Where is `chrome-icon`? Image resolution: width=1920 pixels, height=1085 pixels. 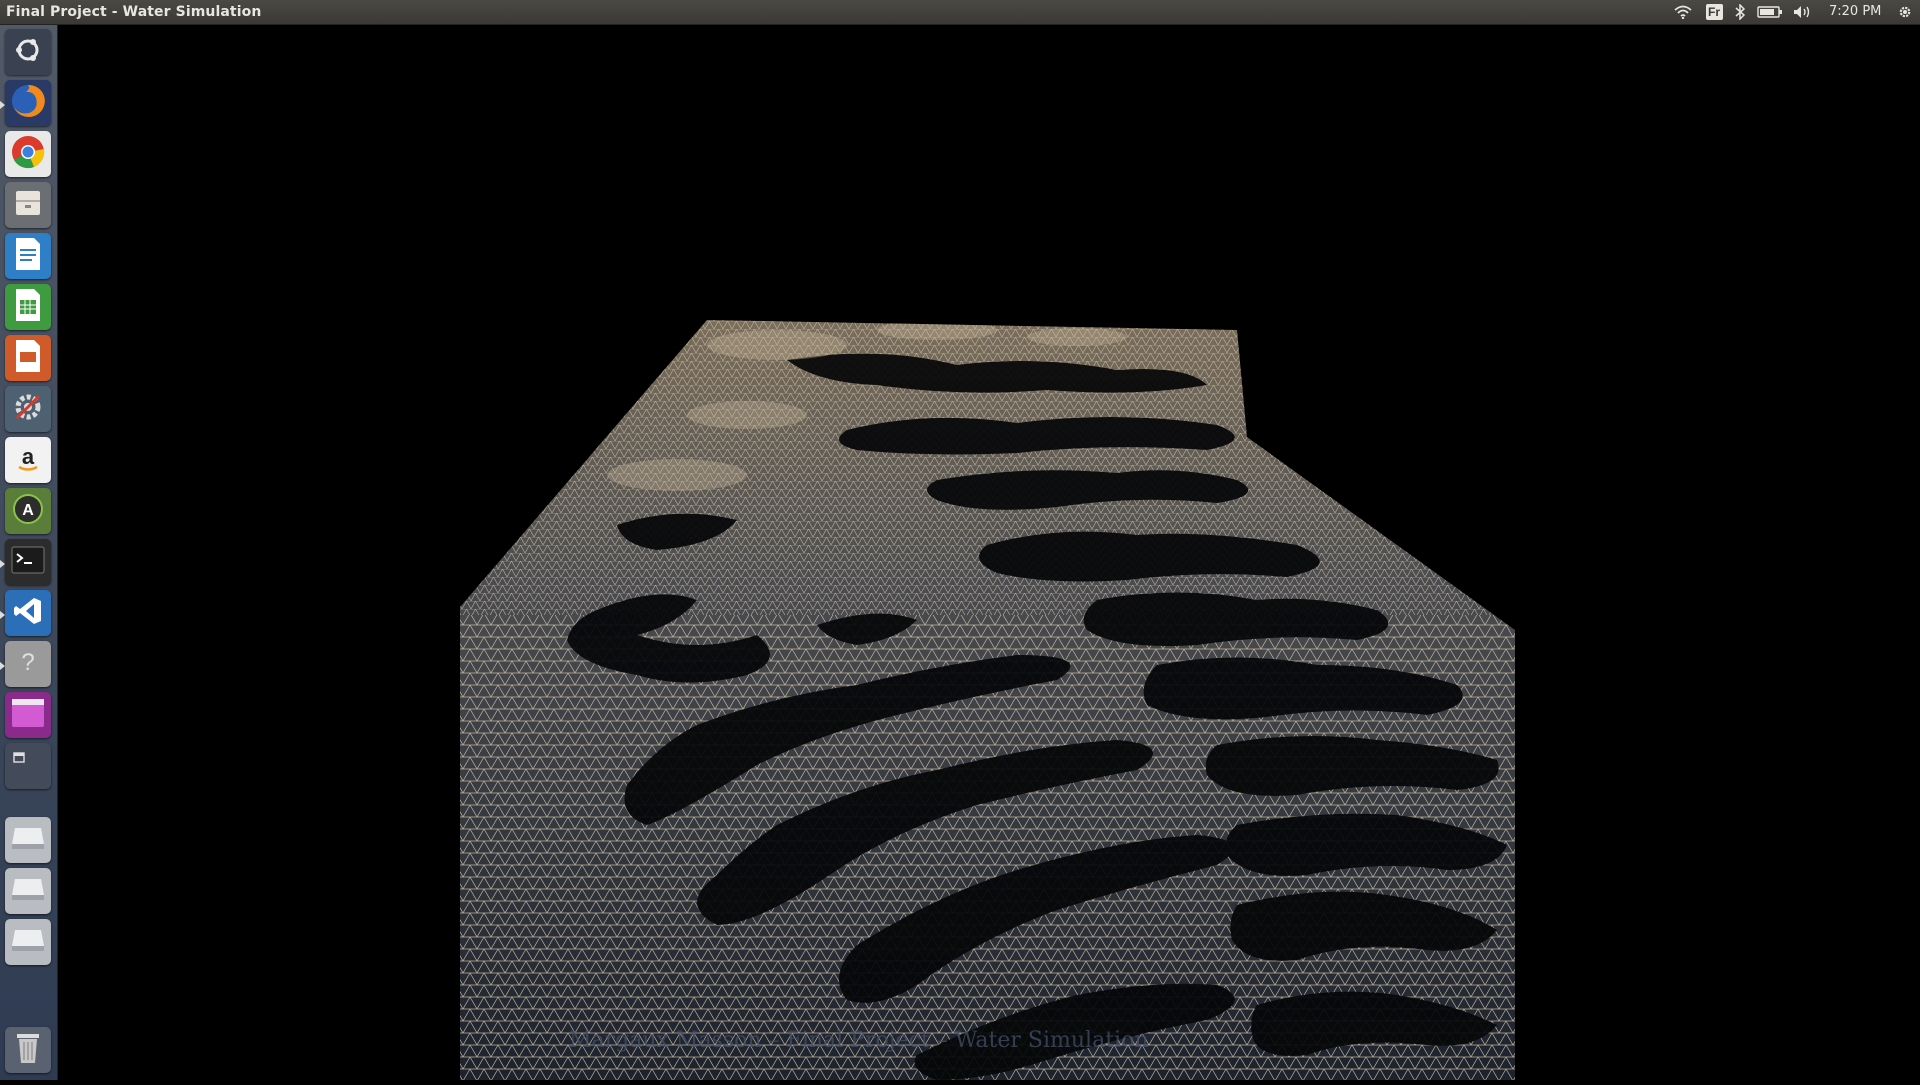 chrome-icon is located at coordinates (28, 154).